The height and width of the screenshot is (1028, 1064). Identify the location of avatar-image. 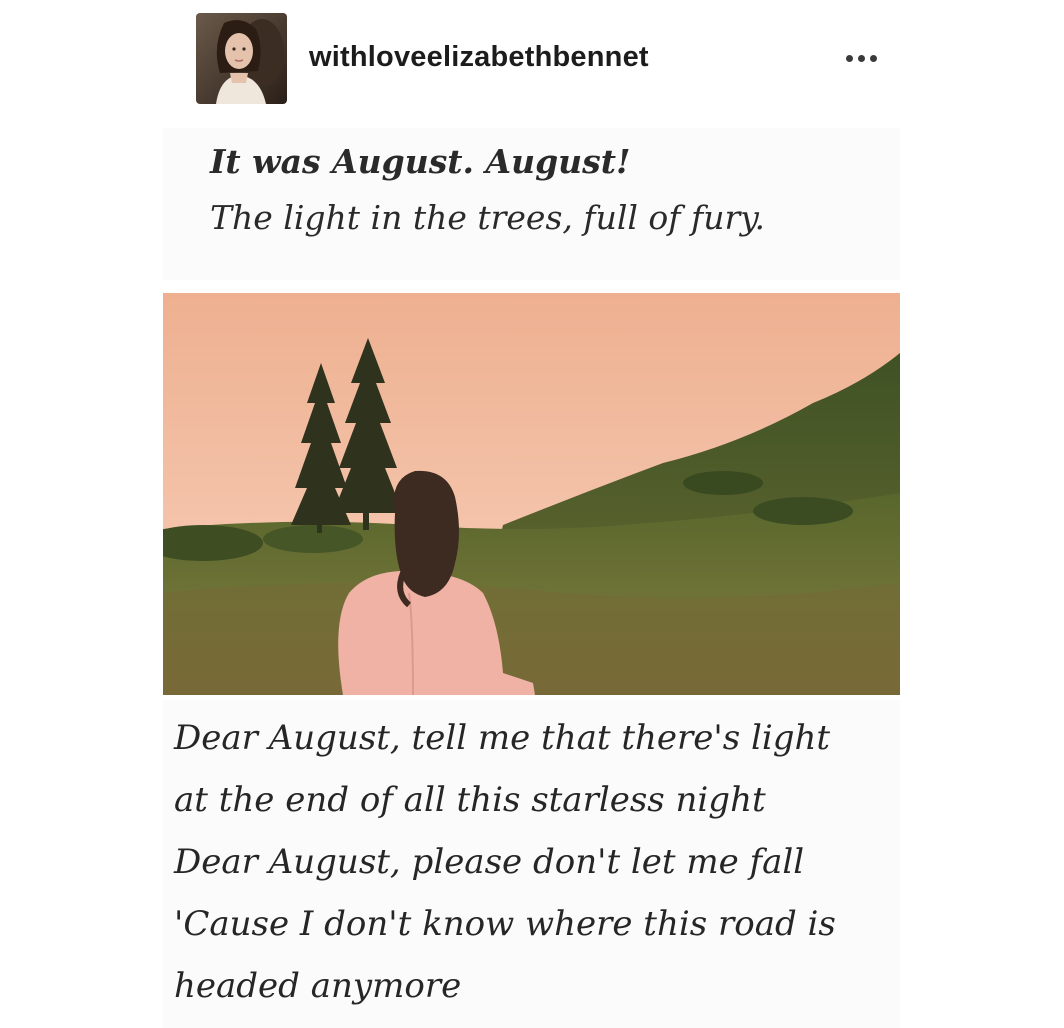
(241, 58).